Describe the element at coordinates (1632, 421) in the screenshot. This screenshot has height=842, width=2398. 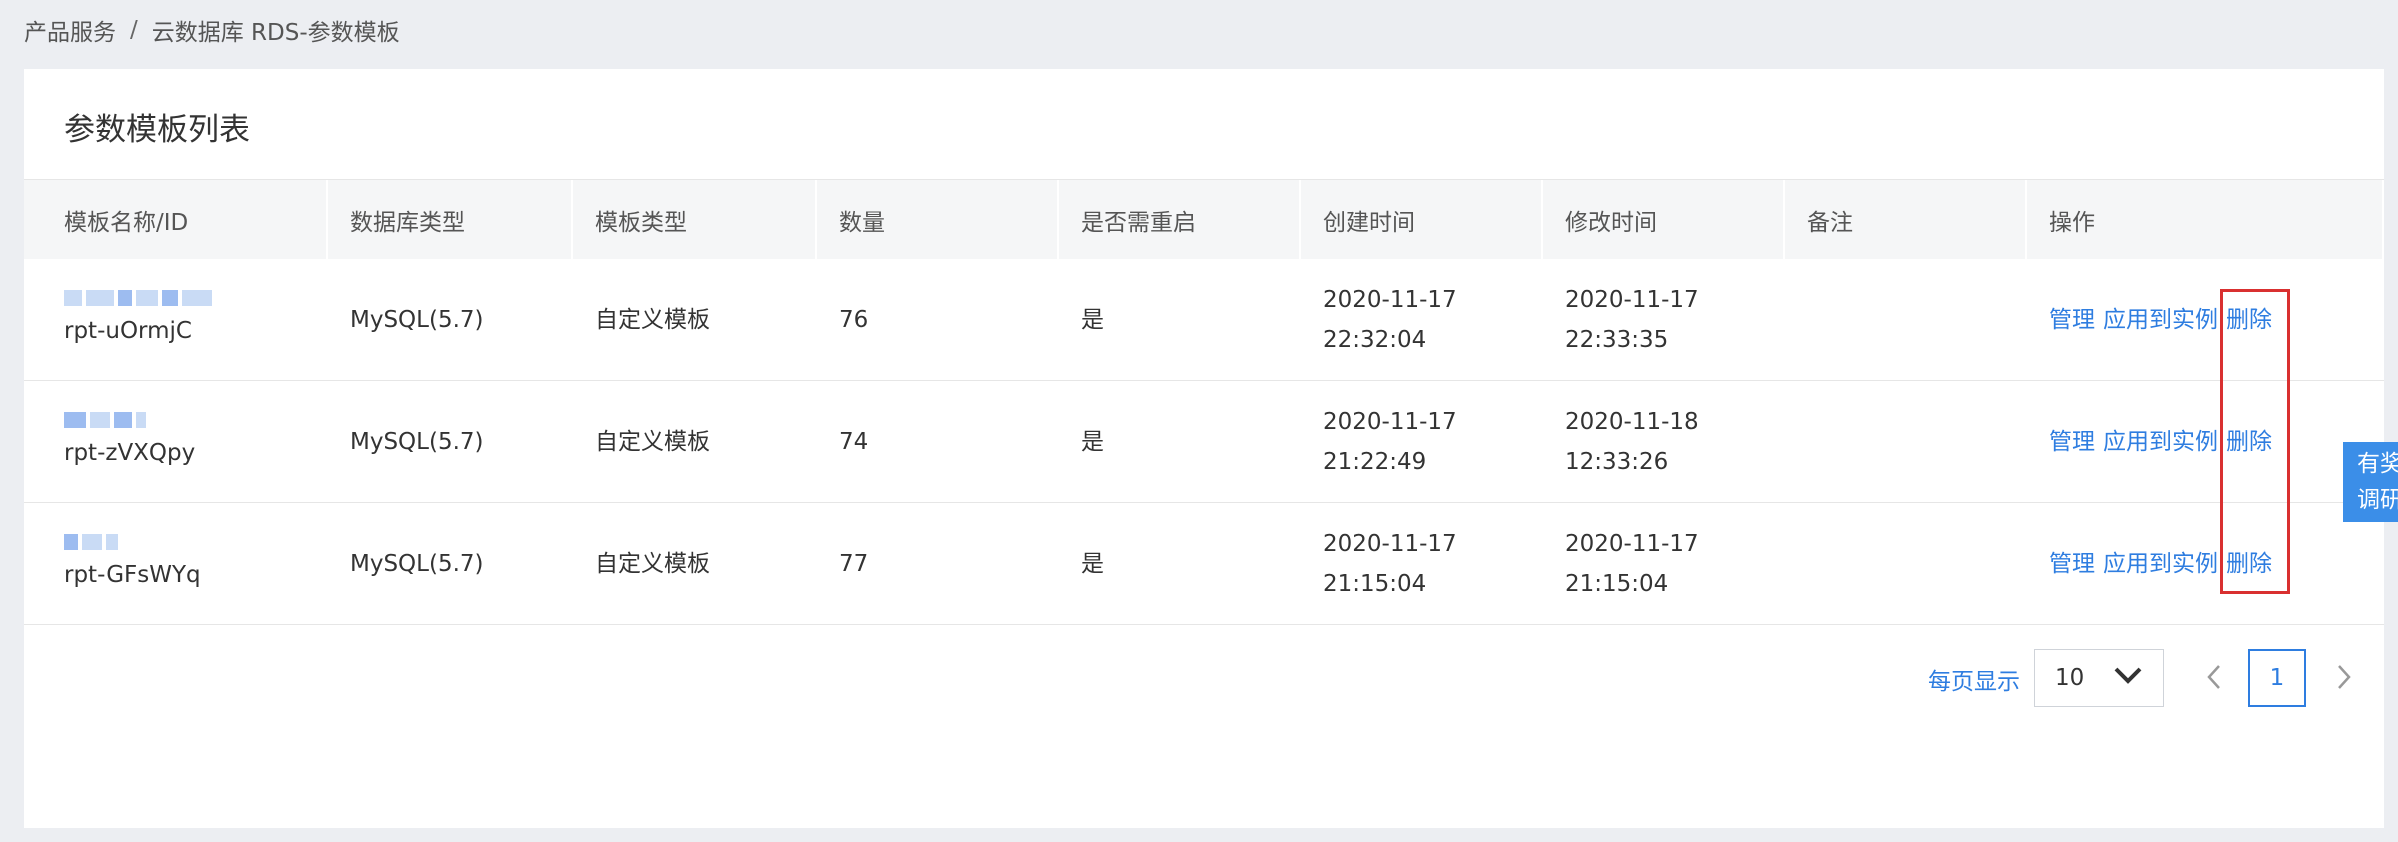
I see `modified-date: 2020-11-18` at that location.